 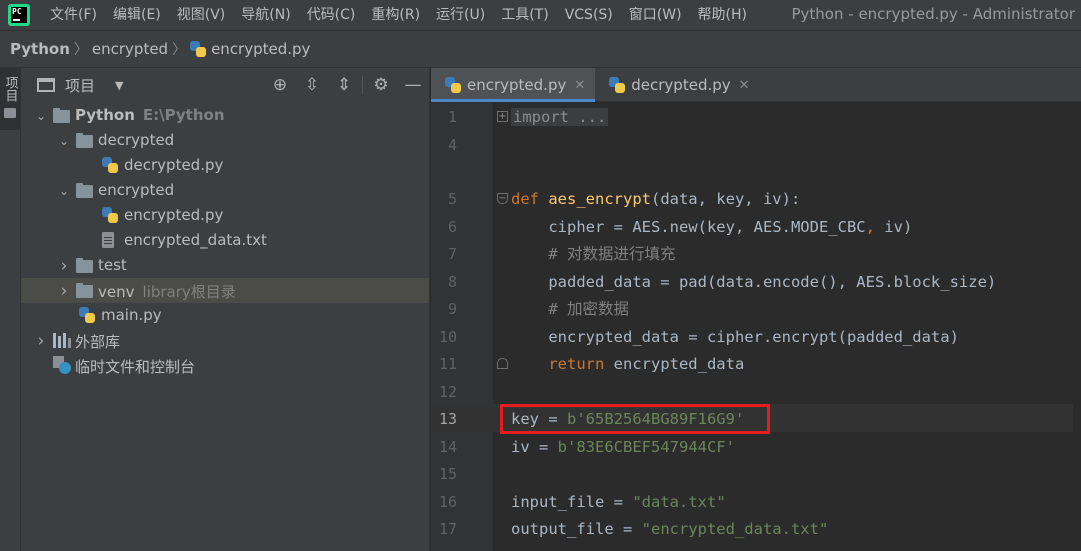 What do you see at coordinates (646, 447) in the screenshot?
I see `code-token: b'83E6CBEF547944CF'` at bounding box center [646, 447].